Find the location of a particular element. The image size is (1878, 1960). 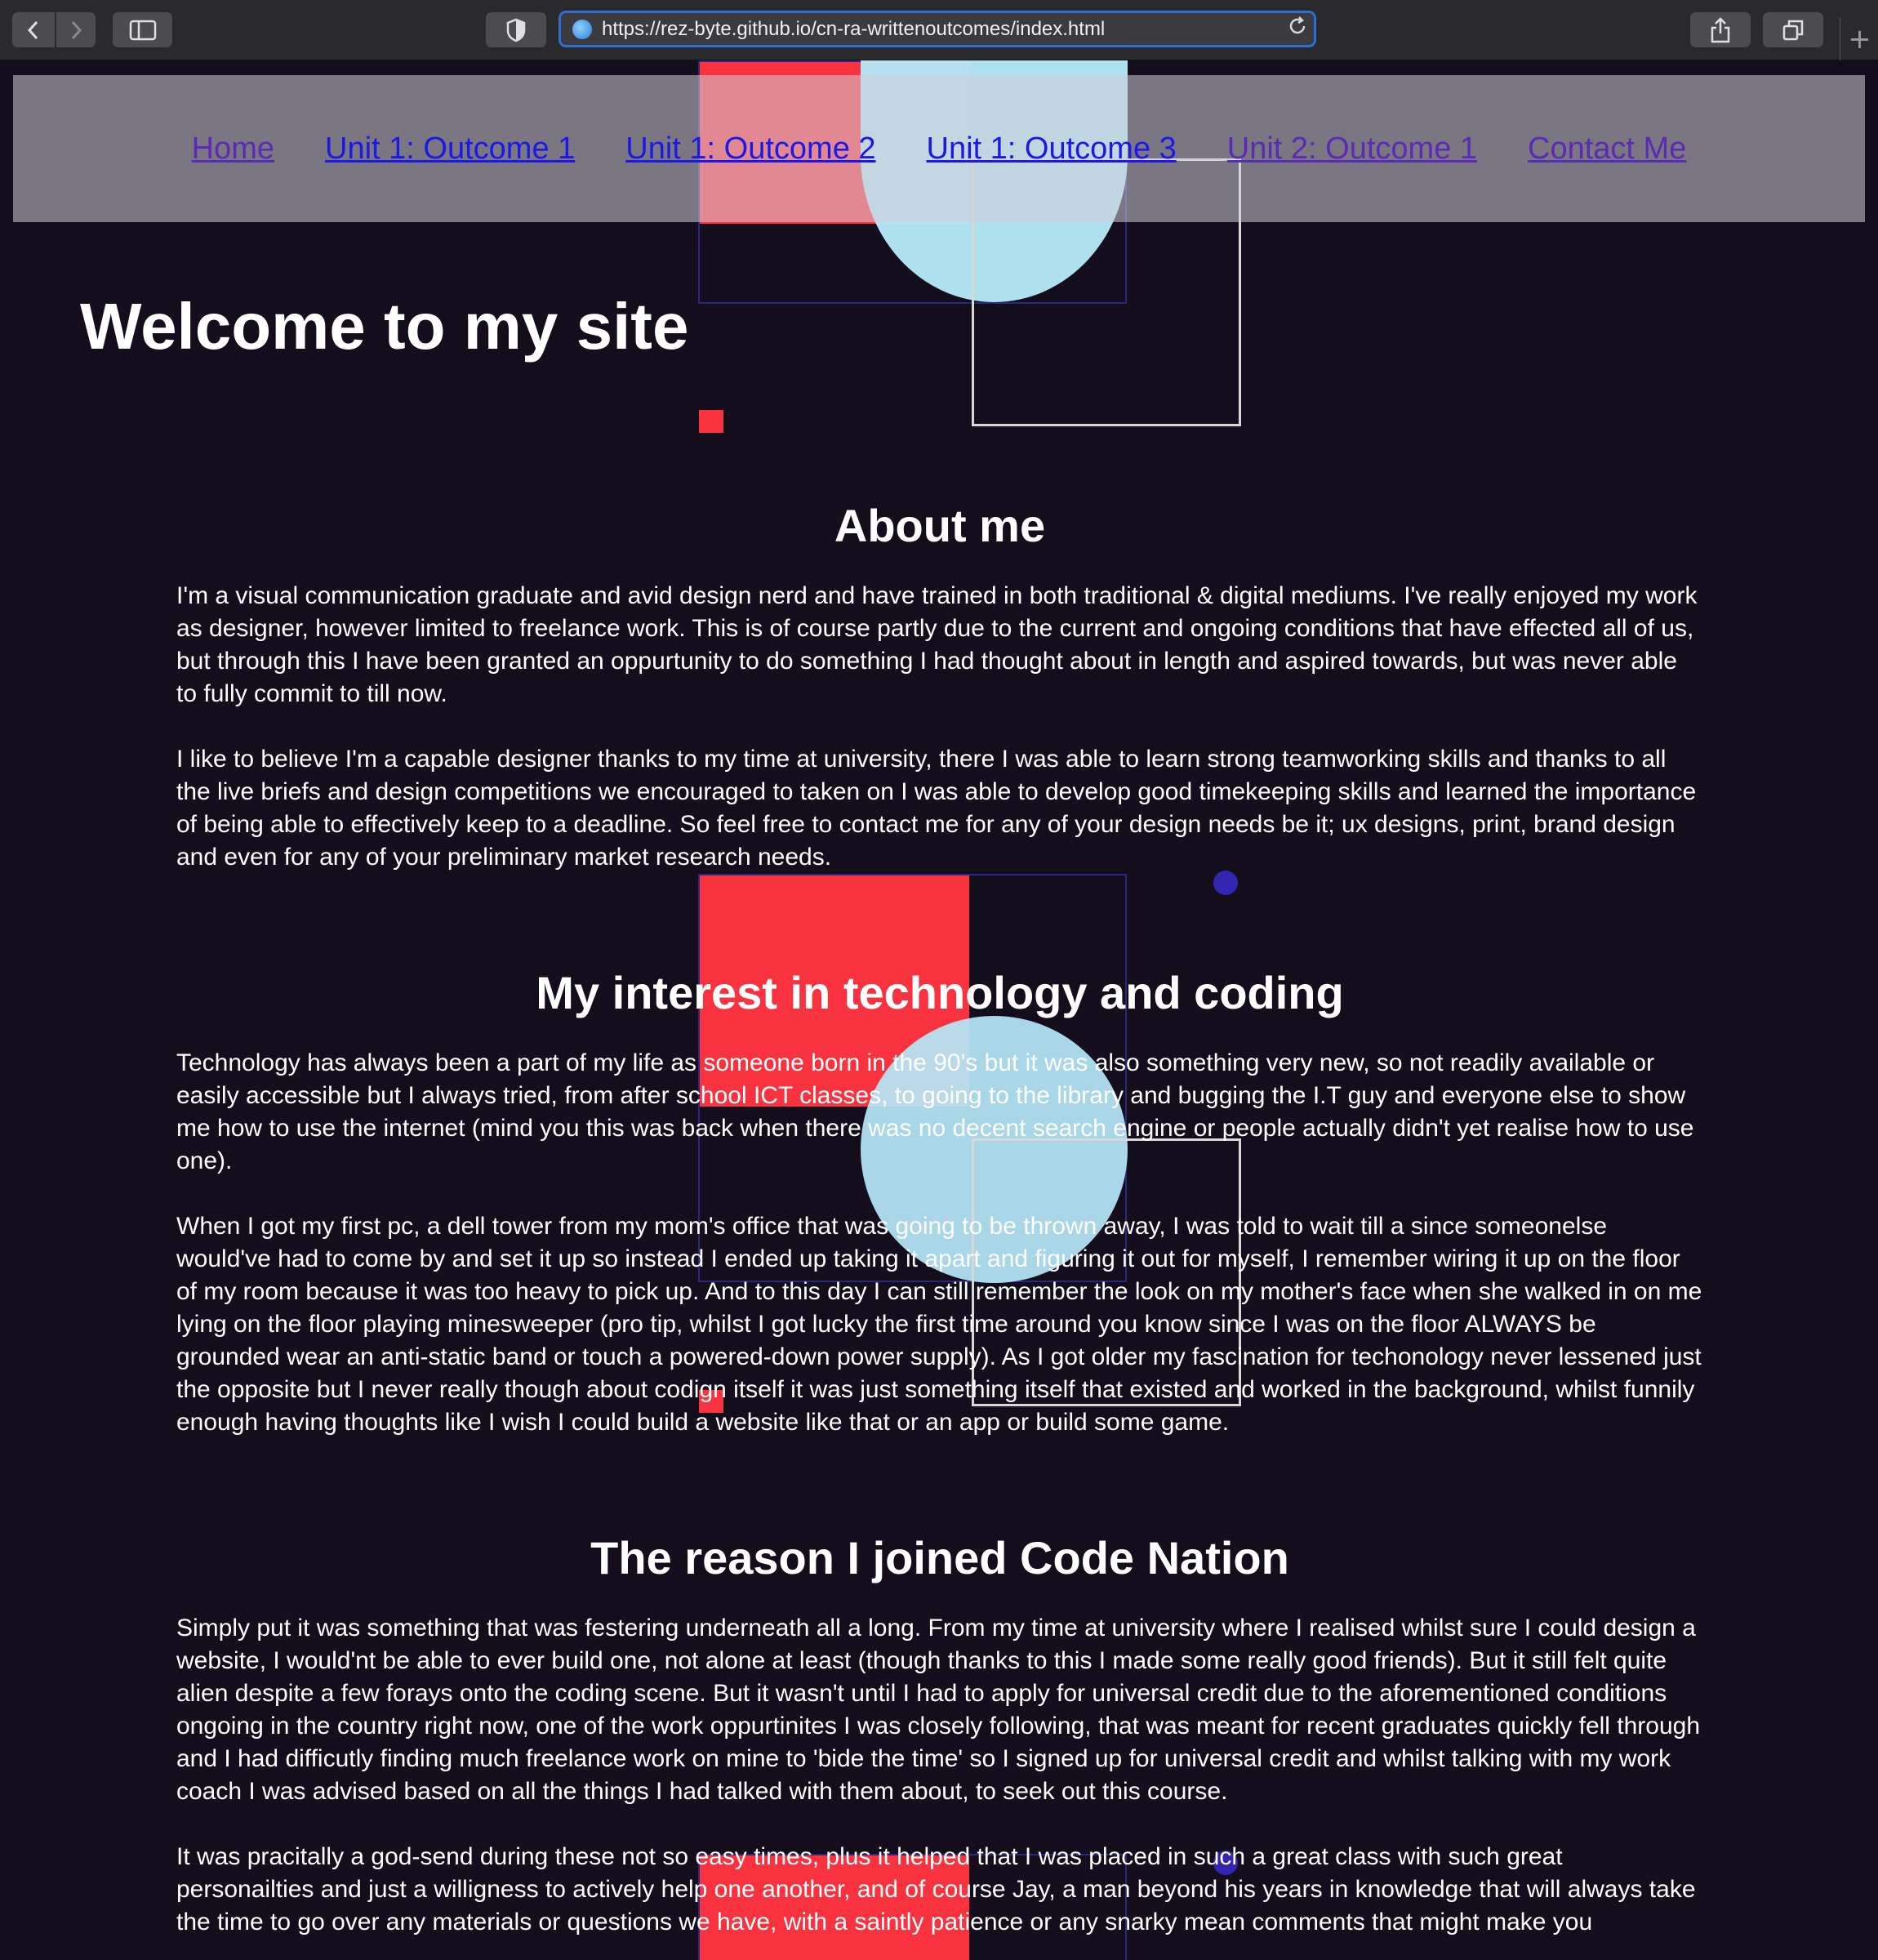

tab-overview-button is located at coordinates (1793, 29).